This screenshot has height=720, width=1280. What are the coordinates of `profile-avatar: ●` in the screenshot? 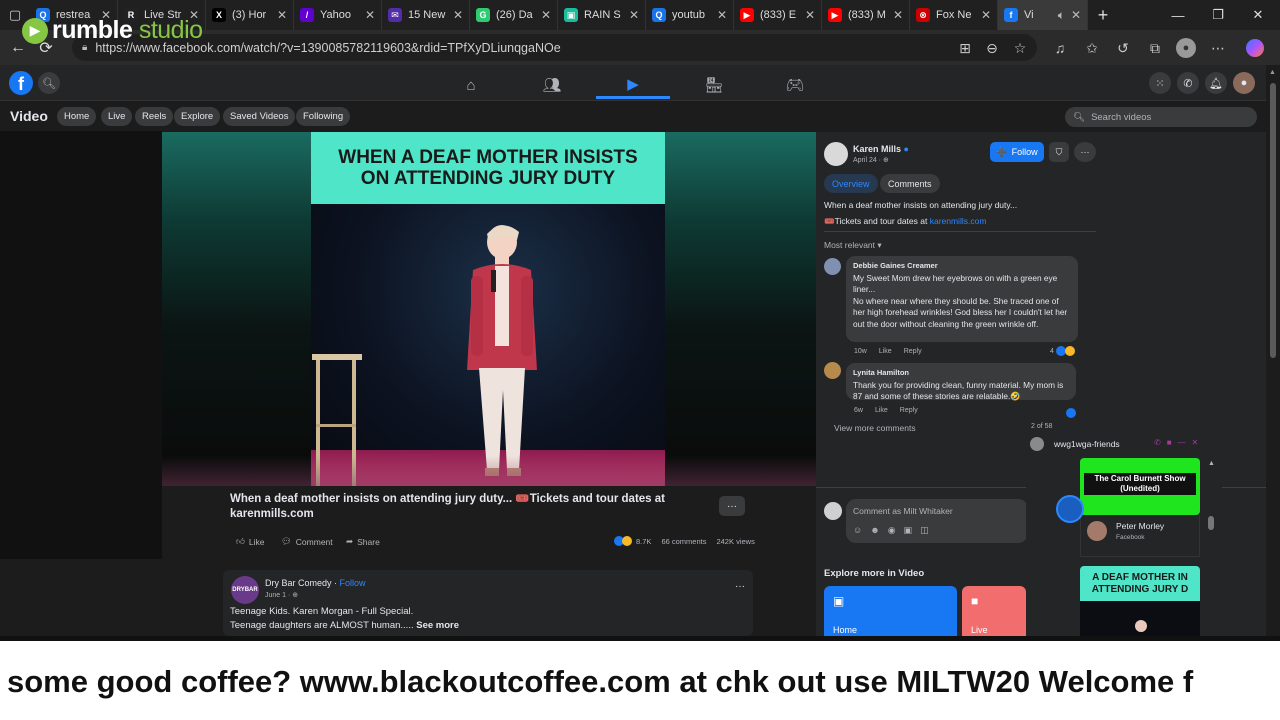 It's located at (1186, 48).